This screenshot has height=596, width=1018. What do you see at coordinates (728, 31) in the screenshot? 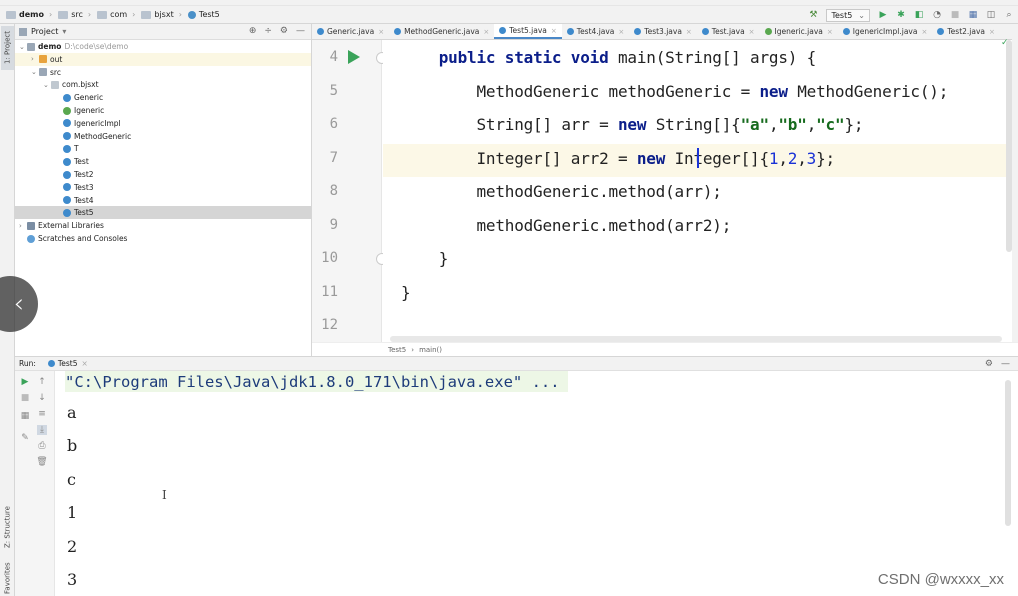
I see `tab-test-java: Test.java ×` at bounding box center [728, 31].